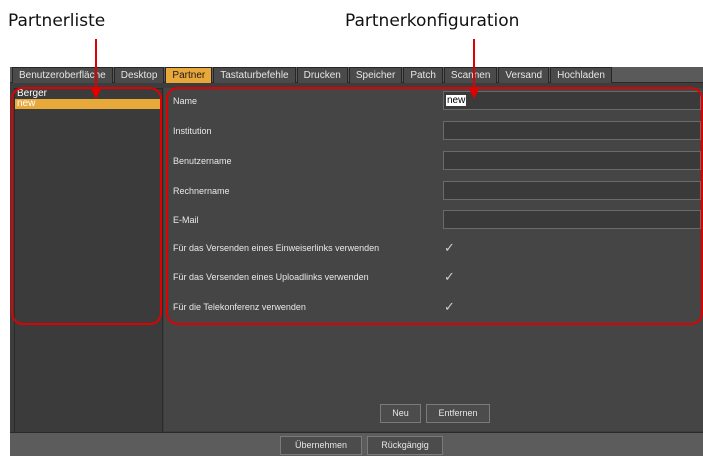  Describe the element at coordinates (96, 93) in the screenshot. I see `partnerliste-arrow-head` at that location.